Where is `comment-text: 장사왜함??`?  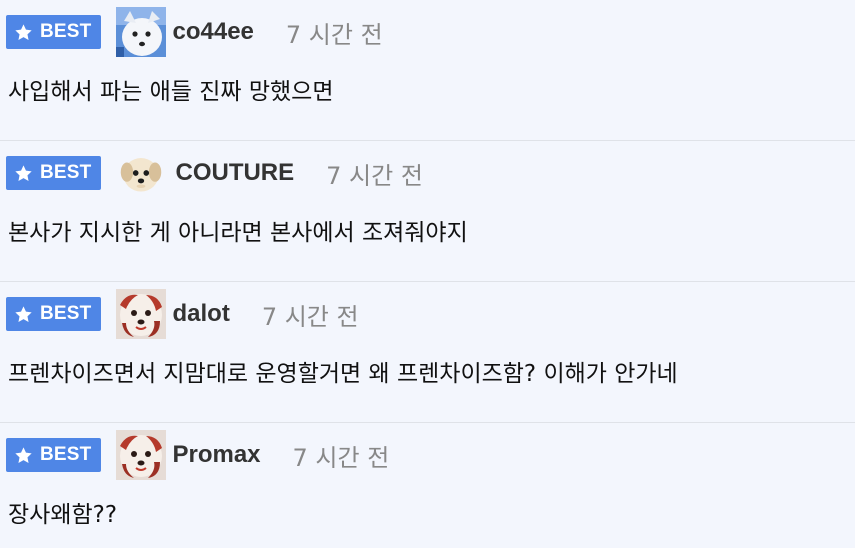 comment-text: 장사왜함?? is located at coordinates (63, 515).